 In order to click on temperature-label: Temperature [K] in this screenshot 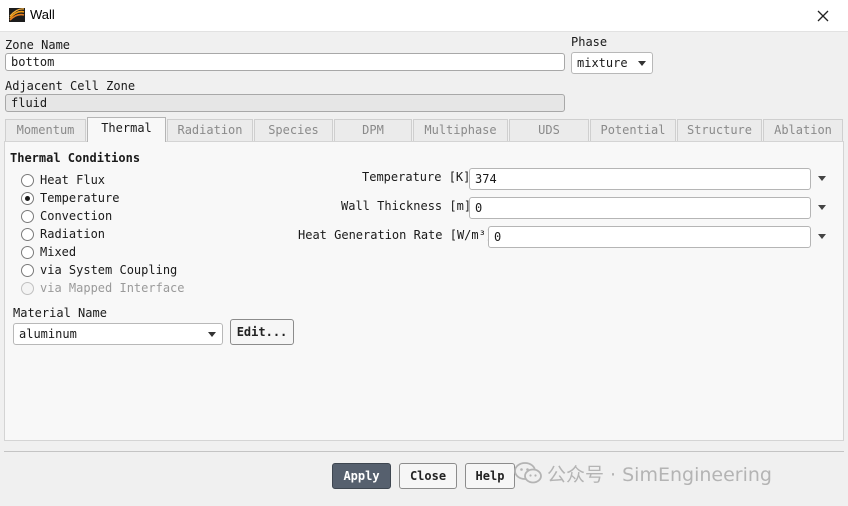, I will do `click(416, 177)`.